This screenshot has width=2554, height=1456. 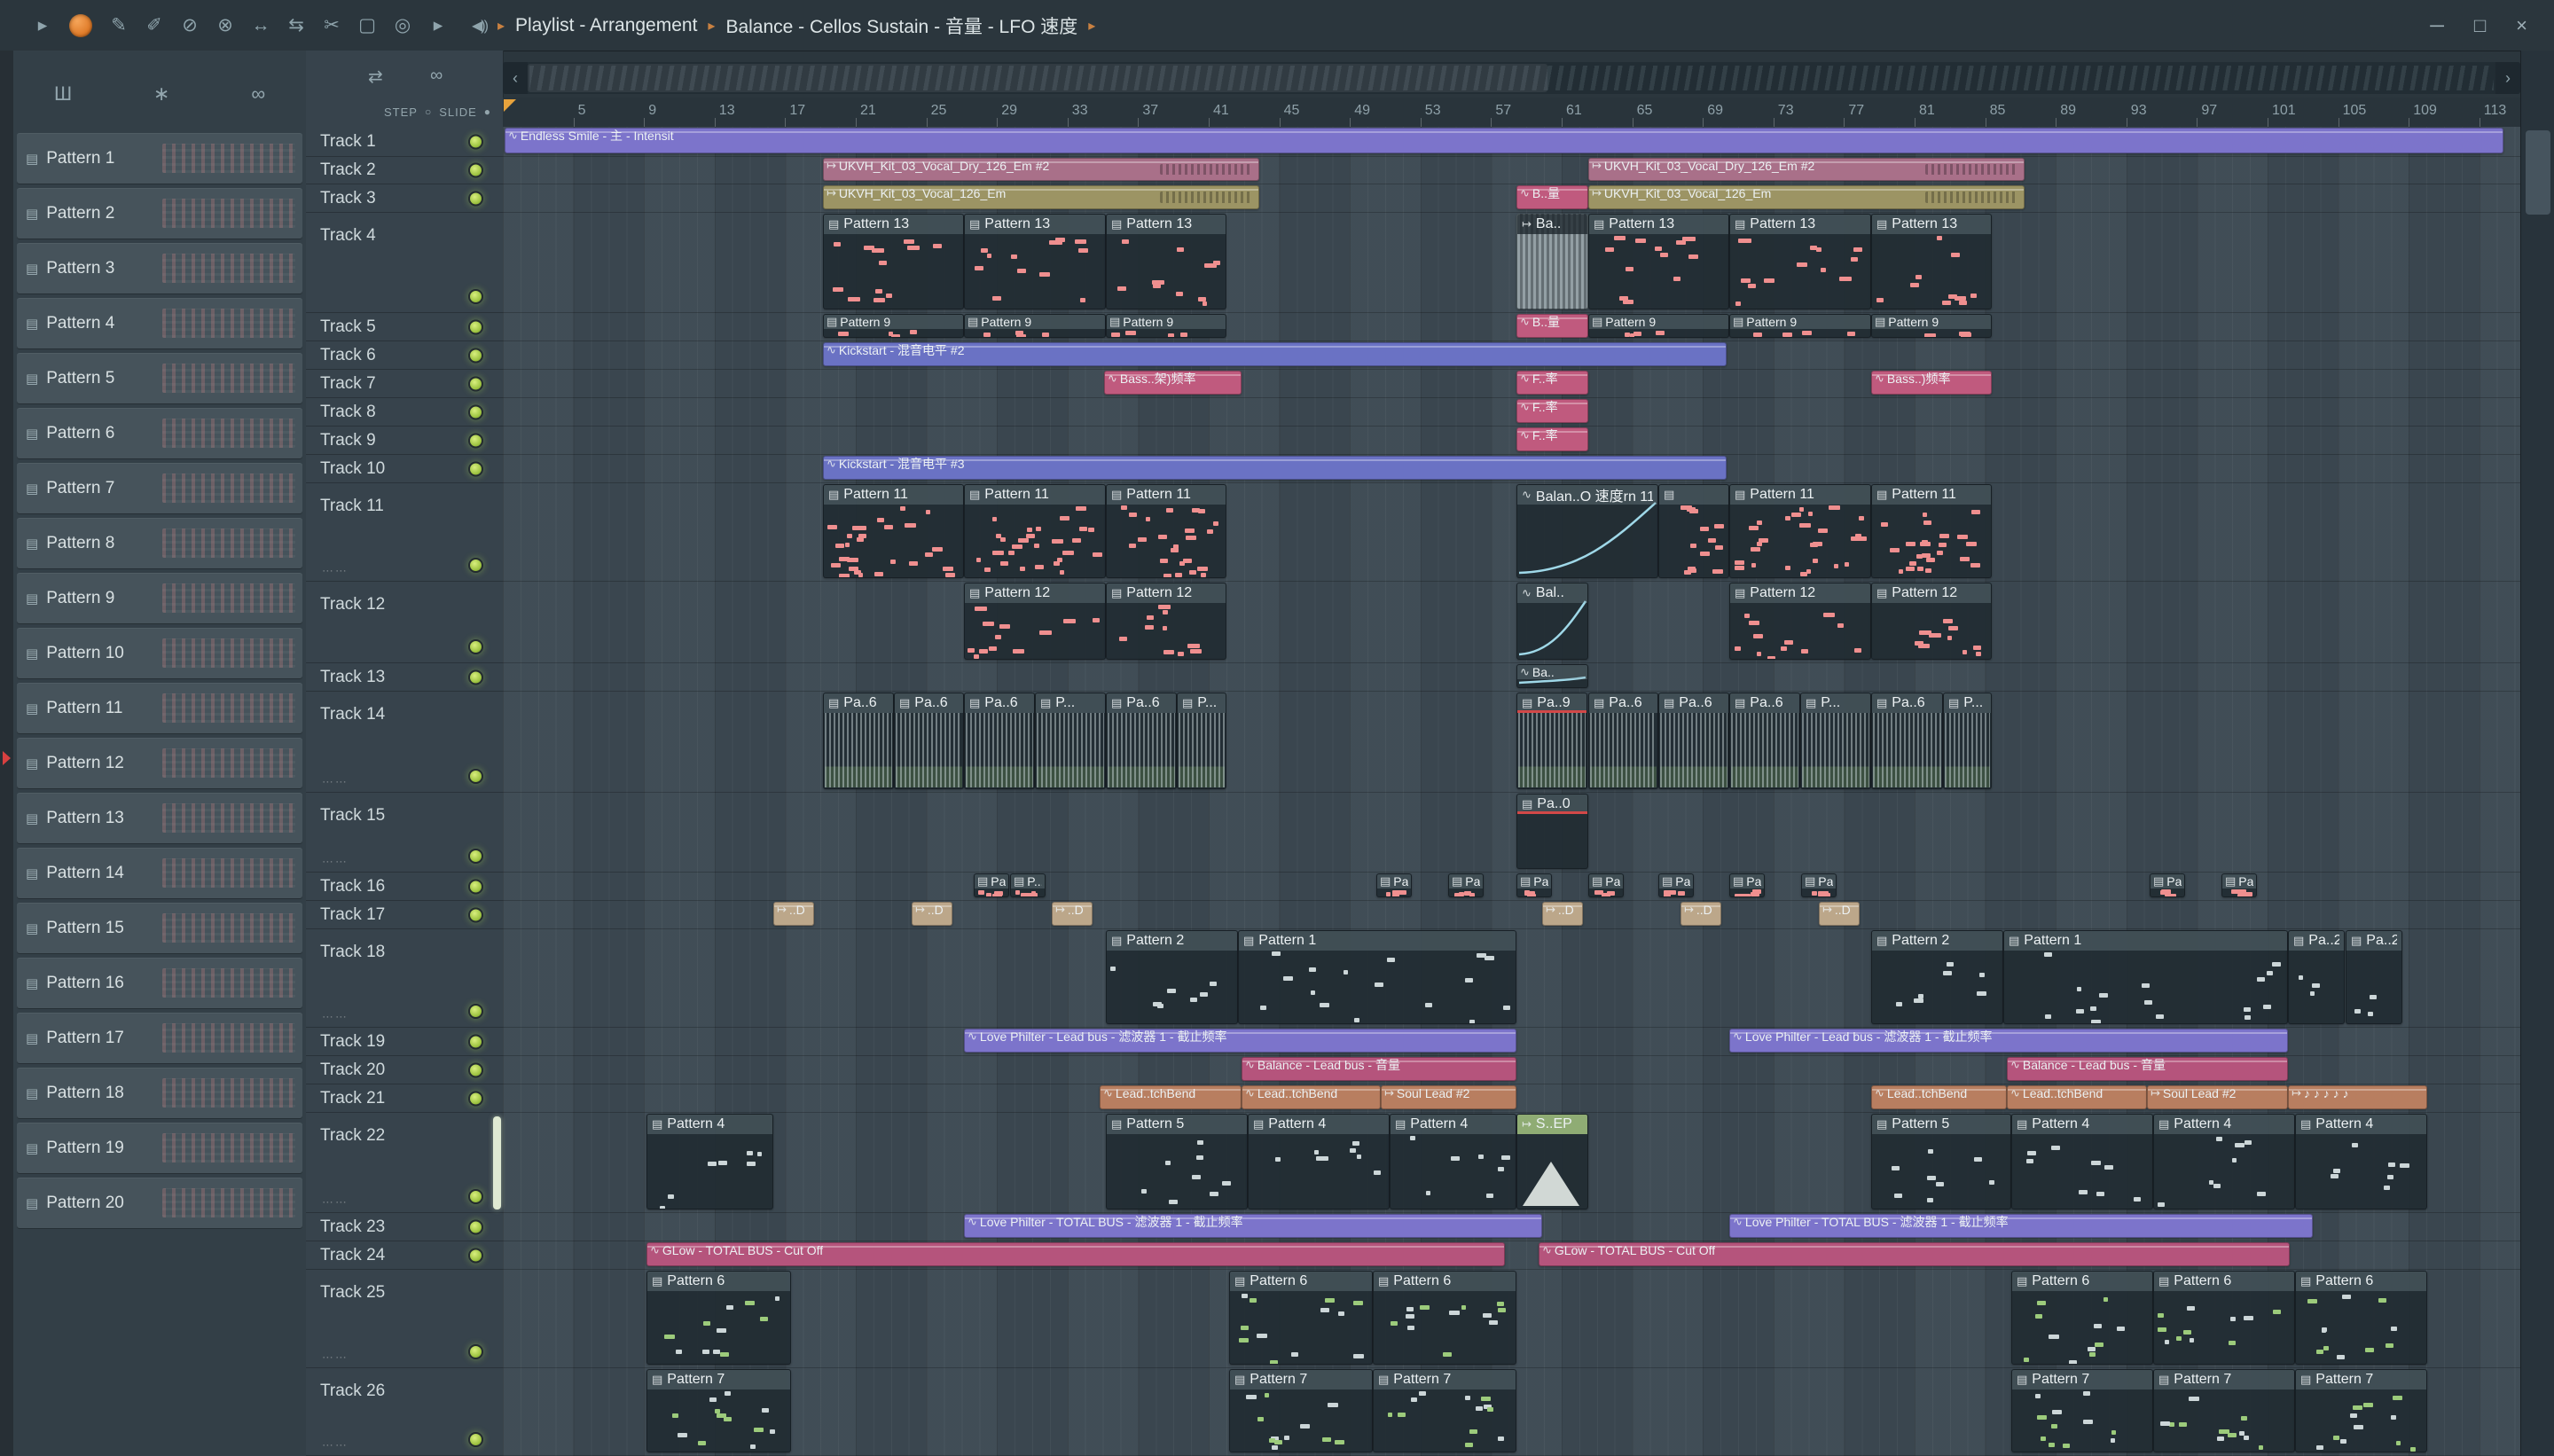 What do you see at coordinates (1839, 914) in the screenshot?
I see `clip: ↦ ..D` at bounding box center [1839, 914].